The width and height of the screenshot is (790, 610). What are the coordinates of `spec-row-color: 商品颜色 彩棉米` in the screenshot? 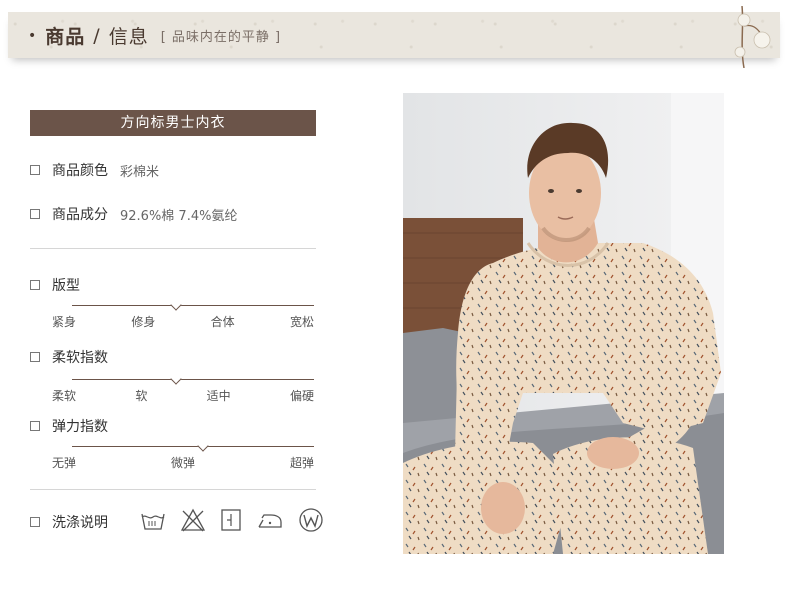 It's located at (94, 170).